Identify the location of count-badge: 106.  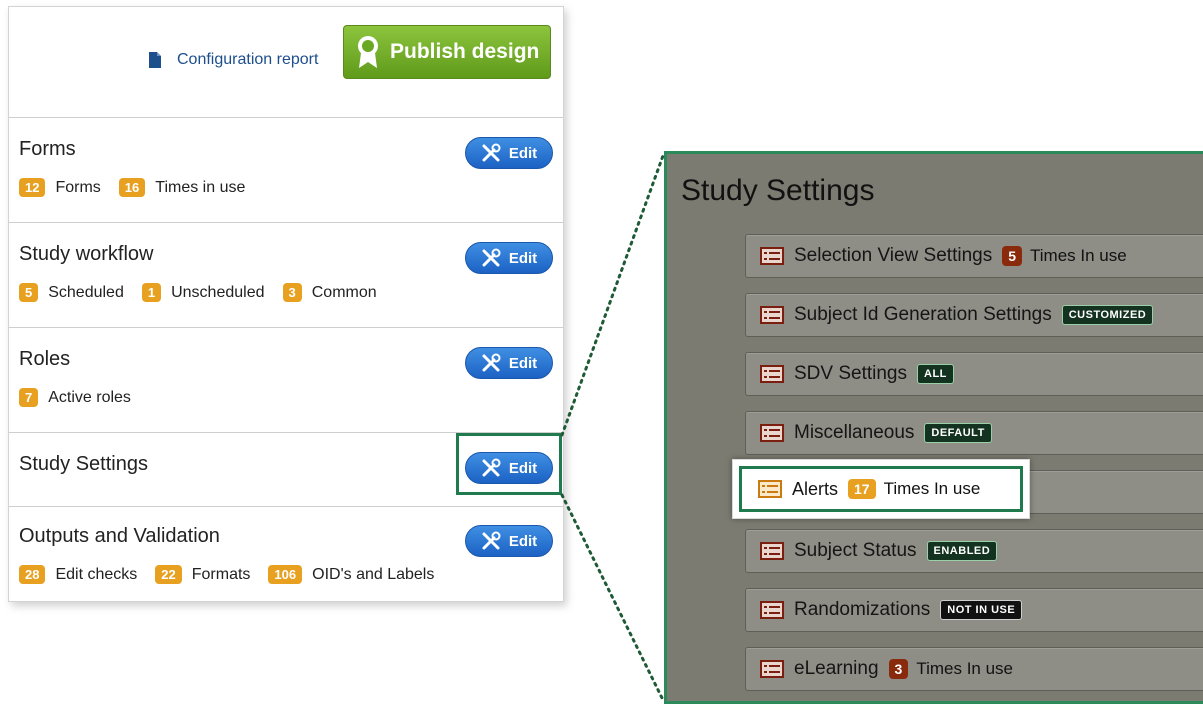
(285, 574).